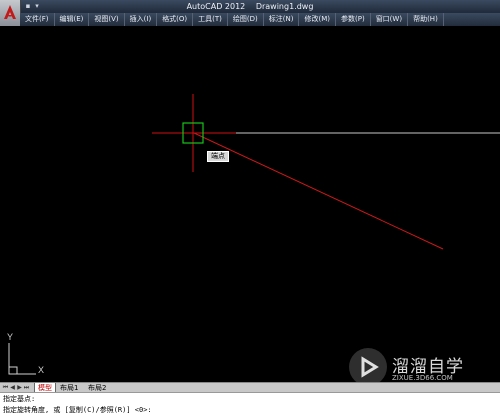 The image size is (500, 417). I want to click on watermark-url: ZIXUE.3D66.COM, so click(422, 378).